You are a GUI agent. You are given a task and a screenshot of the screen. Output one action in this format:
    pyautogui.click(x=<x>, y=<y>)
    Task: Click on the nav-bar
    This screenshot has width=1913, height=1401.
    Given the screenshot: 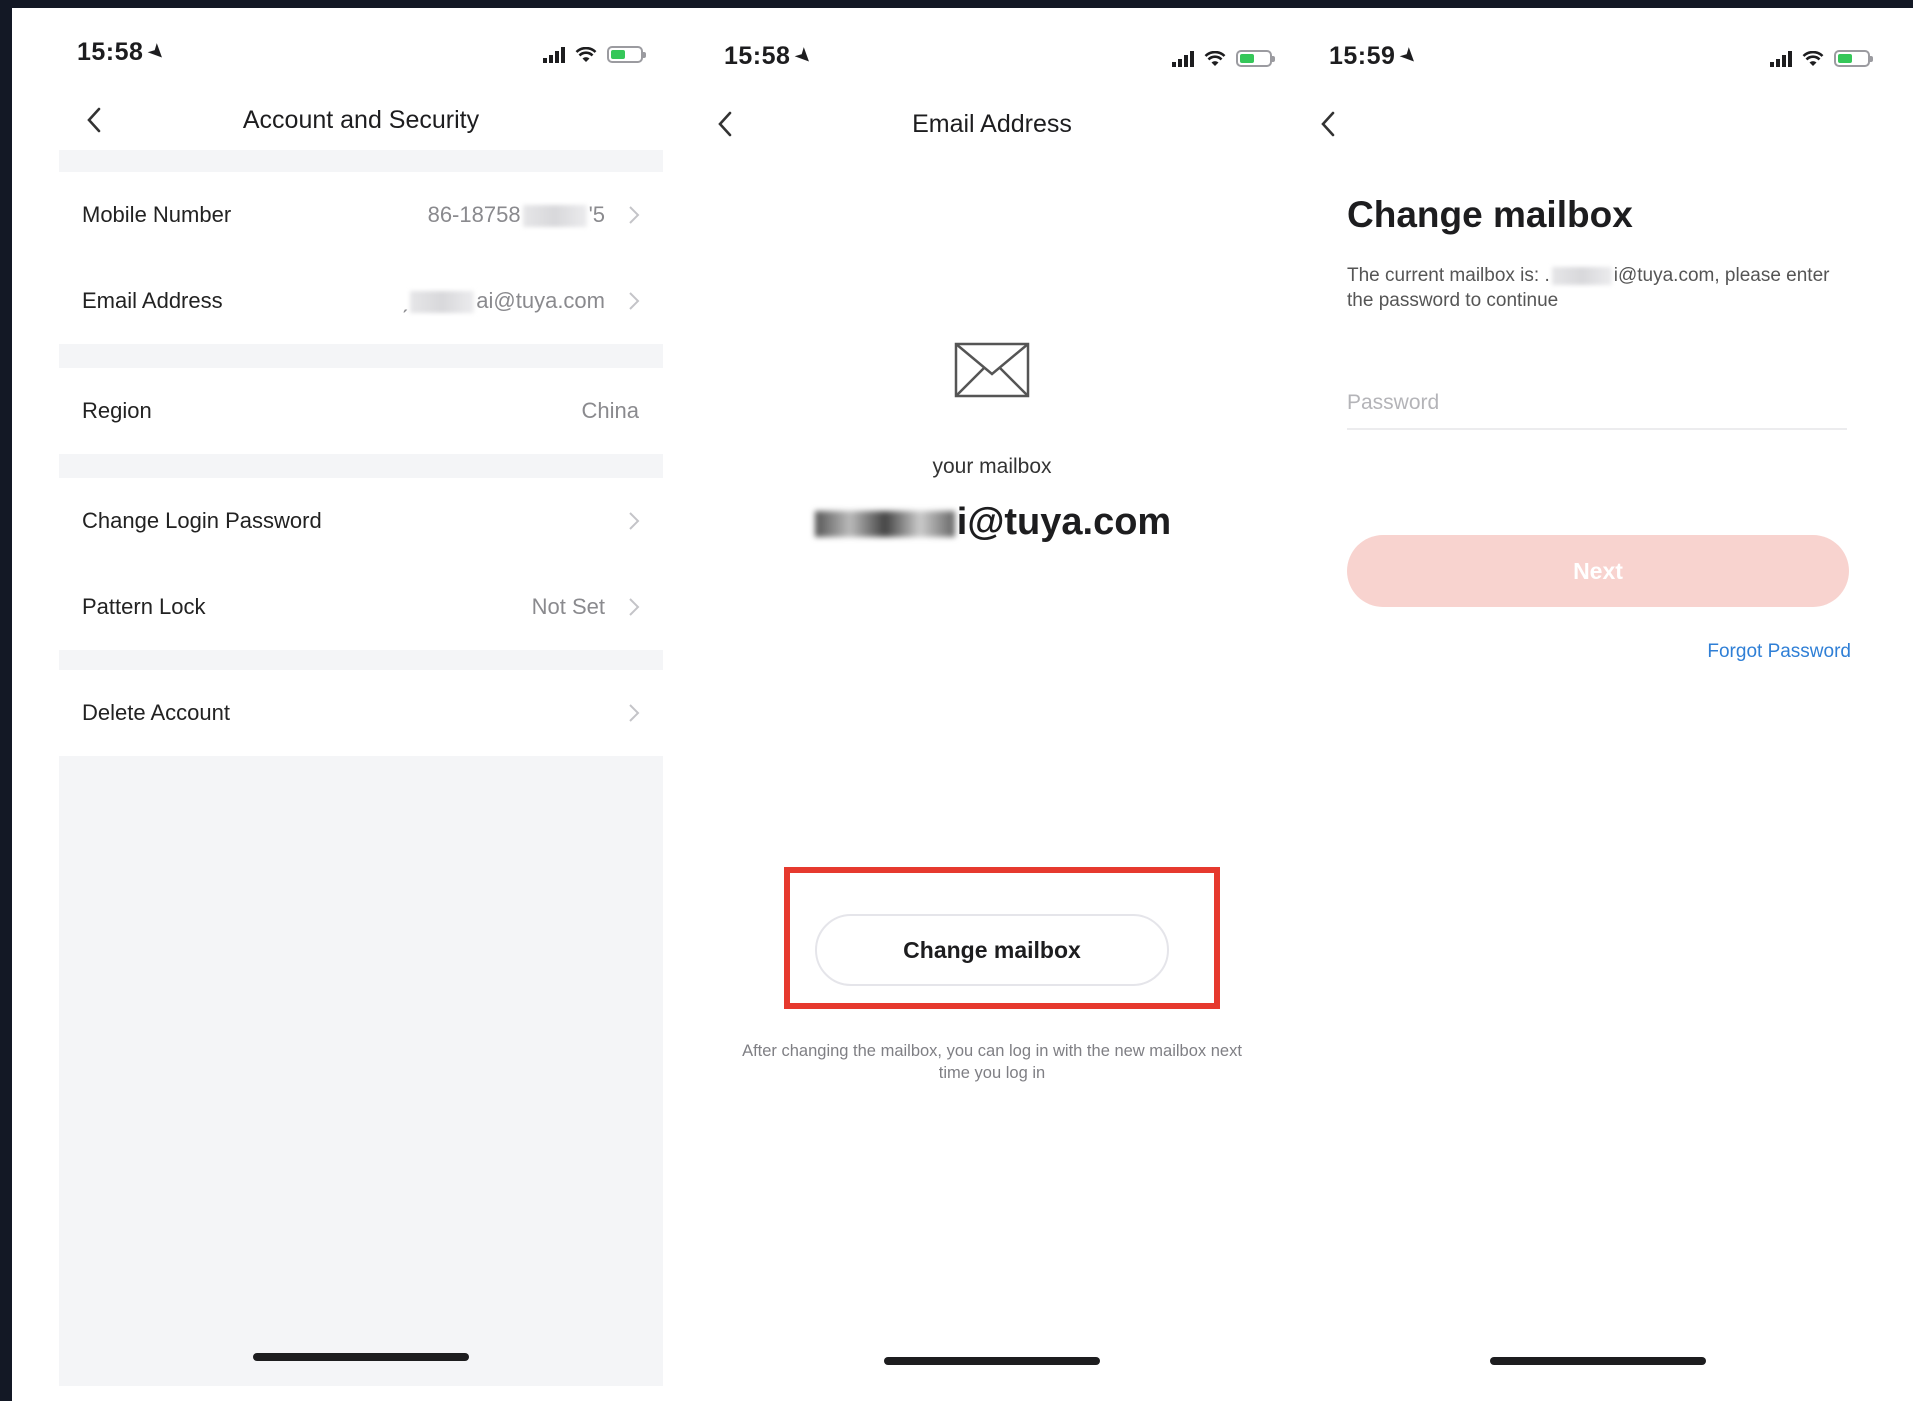 What is the action you would take?
    pyautogui.click(x=1597, y=124)
    